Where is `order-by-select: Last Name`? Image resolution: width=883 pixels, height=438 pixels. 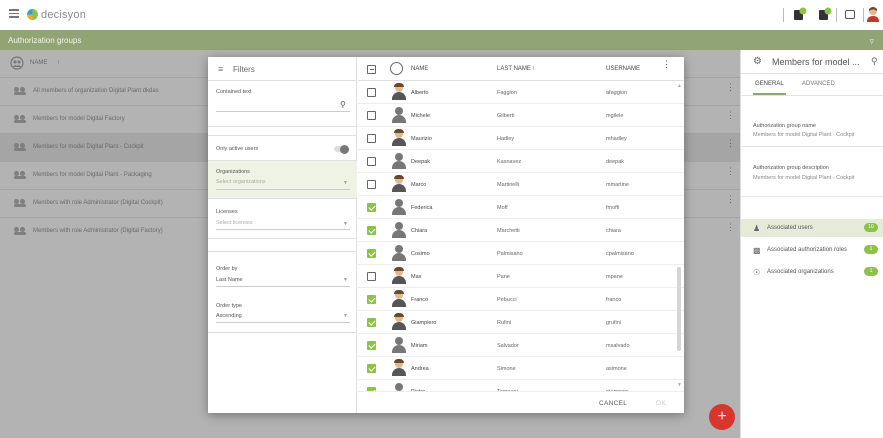
order-by-select: Last Name is located at coordinates (229, 280).